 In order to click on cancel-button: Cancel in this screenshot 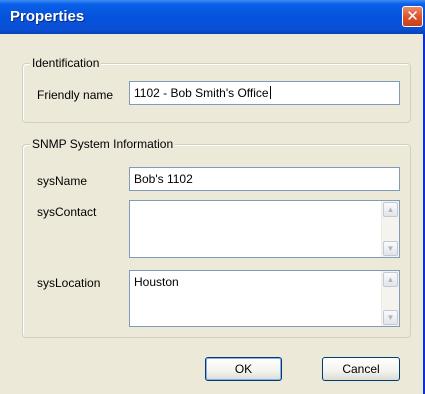, I will do `click(361, 369)`.